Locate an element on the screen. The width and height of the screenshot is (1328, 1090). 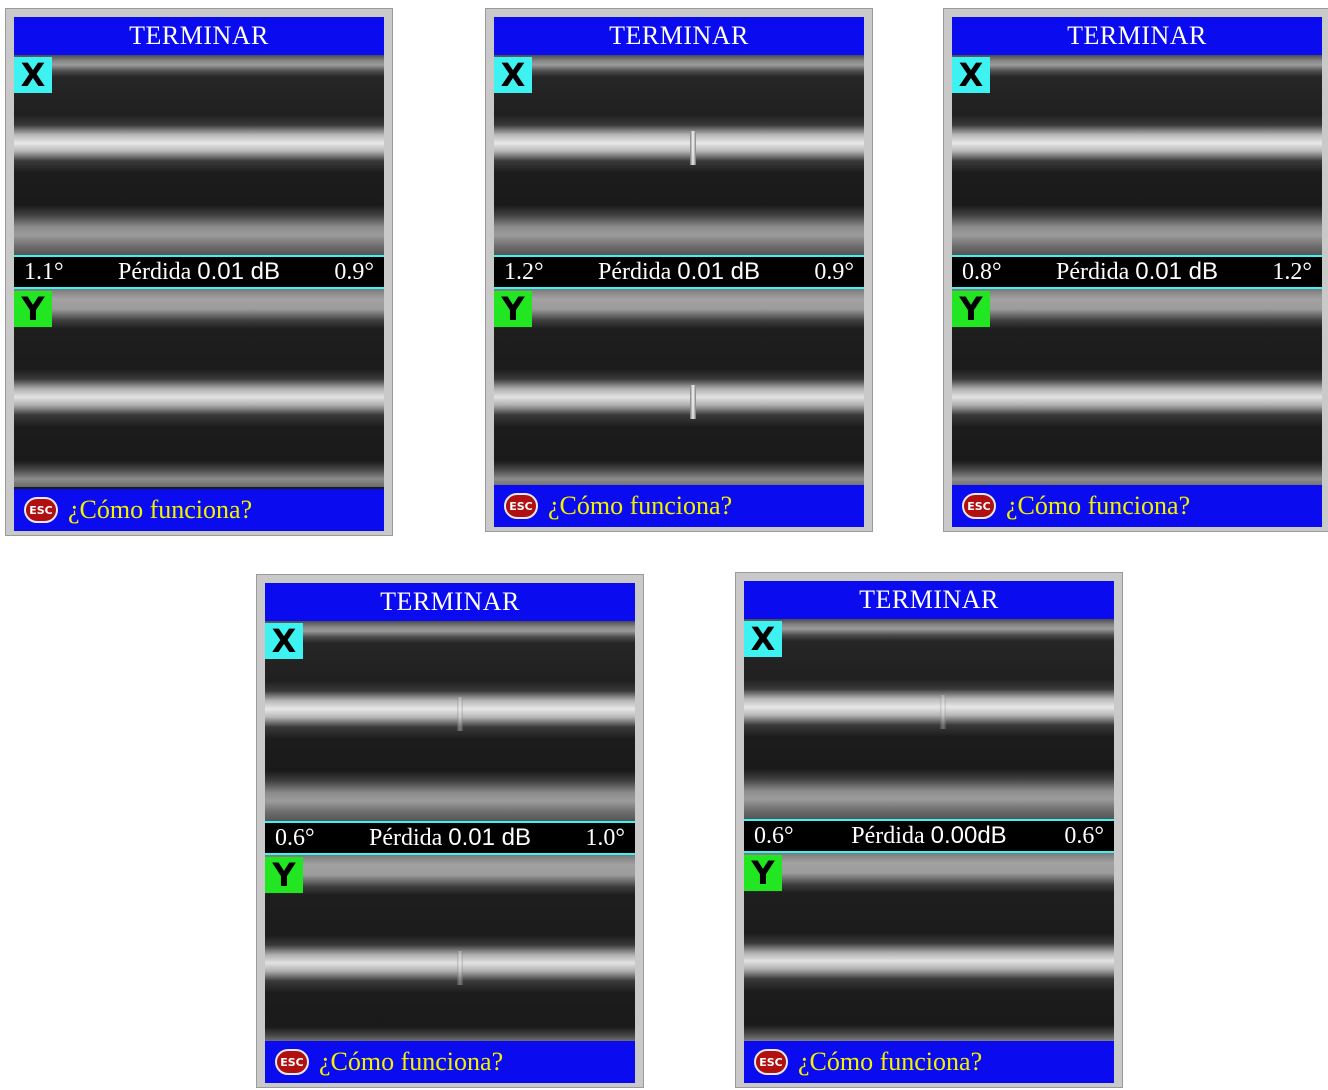
loss-info-bar: 1.1° Pérdida 0.01 dB 0.9° is located at coordinates (199, 272).